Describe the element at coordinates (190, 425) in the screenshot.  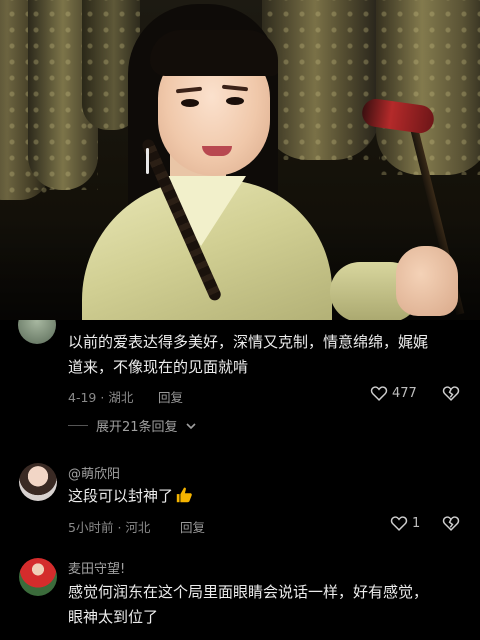
I see `chevron-down-icon` at that location.